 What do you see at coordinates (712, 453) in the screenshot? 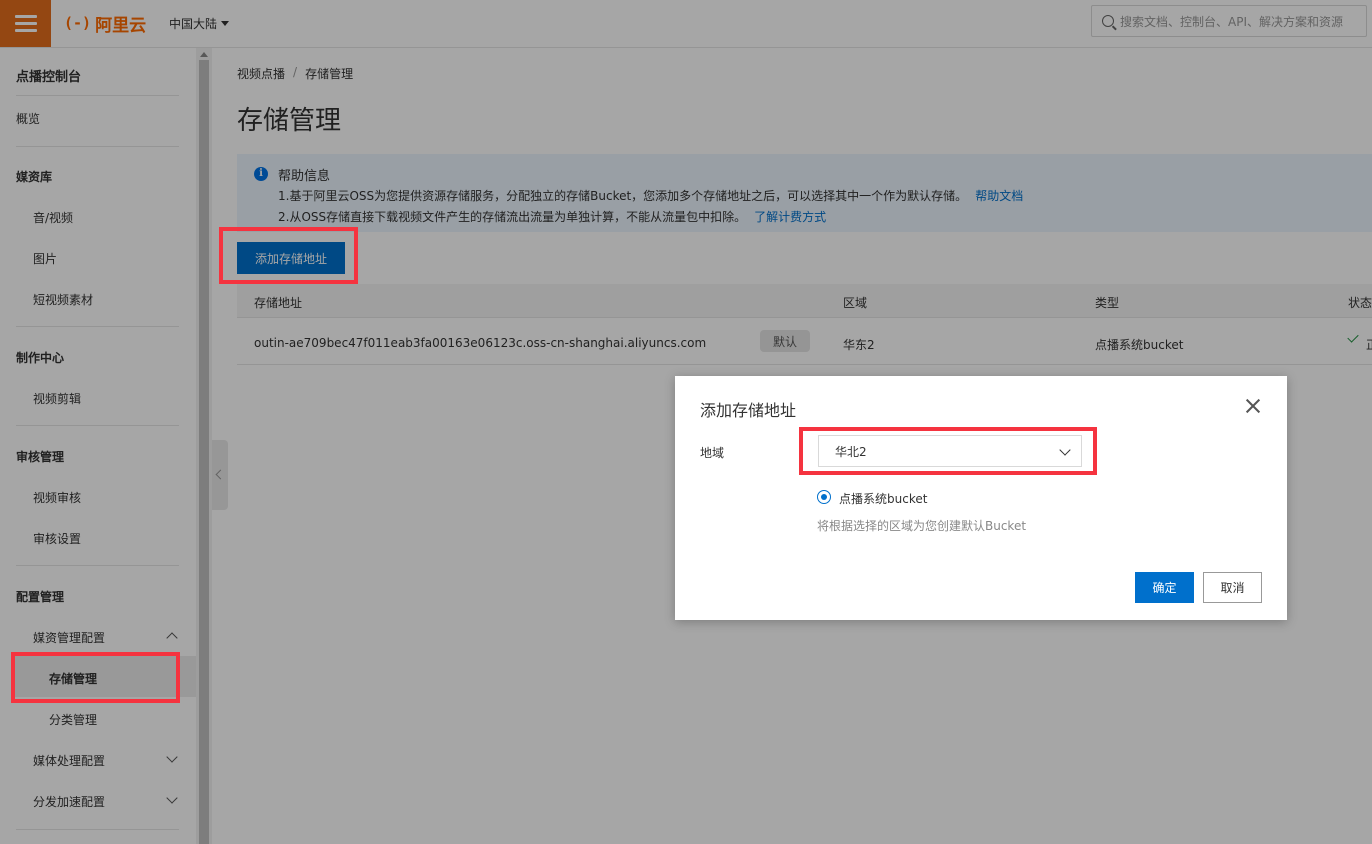
I see `region-field-label: 地域` at bounding box center [712, 453].